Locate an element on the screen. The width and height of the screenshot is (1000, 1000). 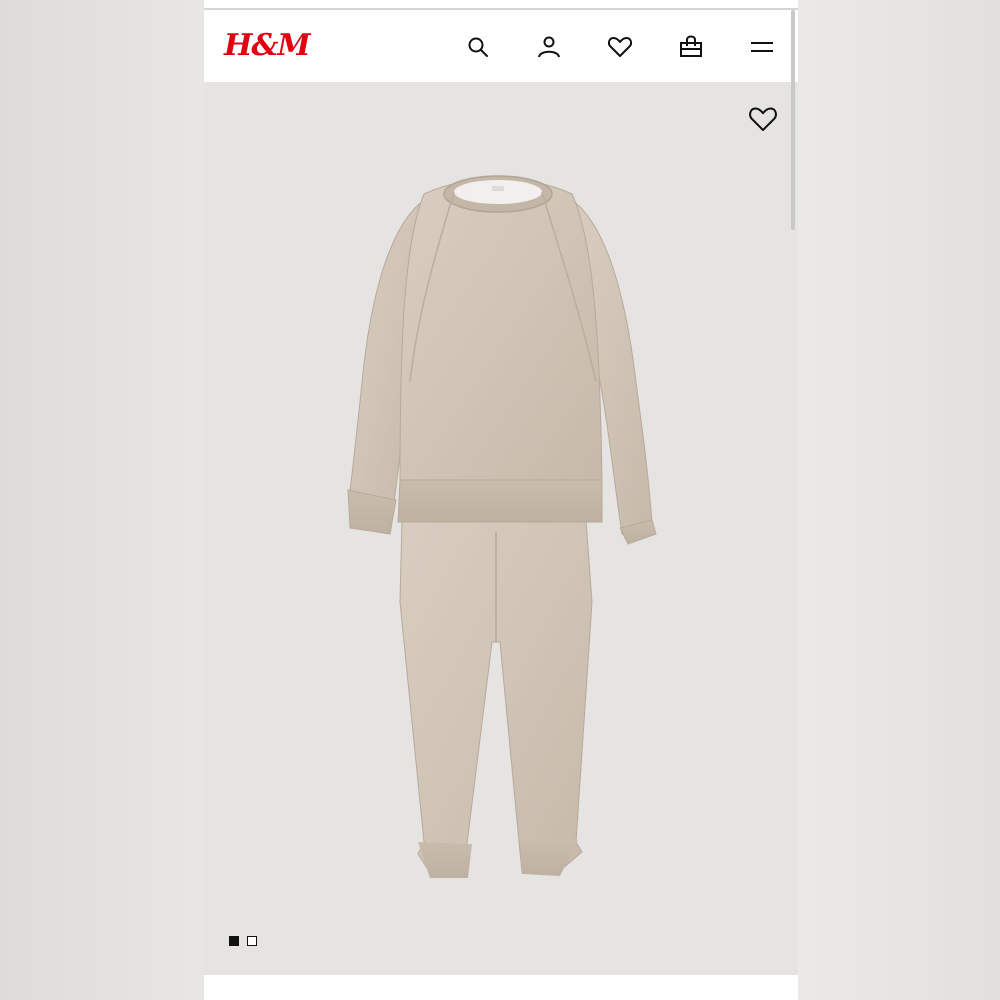
site-header: H&M is located at coordinates (501, 47).